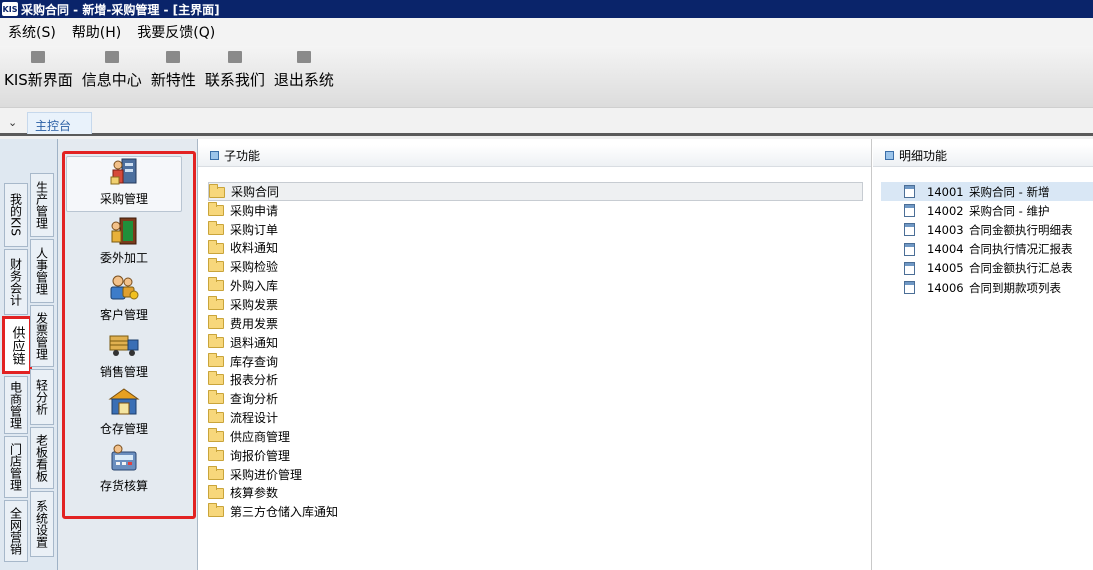 This screenshot has width=1093, height=570. Describe the element at coordinates (235, 68) in the screenshot. I see `contact-us-button: 联系我们` at that location.